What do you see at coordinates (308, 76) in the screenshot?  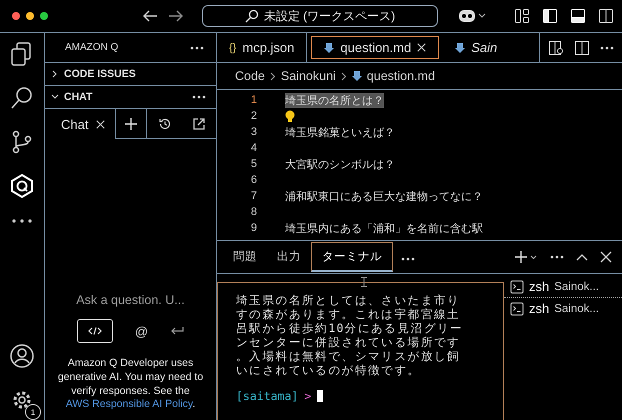 I see `breadcrumb-item: Sainokuni` at bounding box center [308, 76].